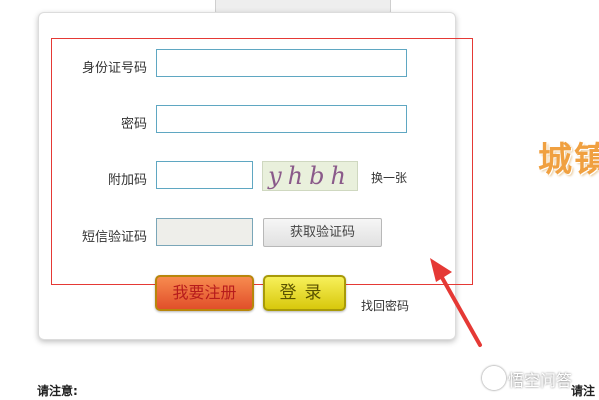  What do you see at coordinates (456, 302) in the screenshot?
I see `red-arrow-icon` at bounding box center [456, 302].